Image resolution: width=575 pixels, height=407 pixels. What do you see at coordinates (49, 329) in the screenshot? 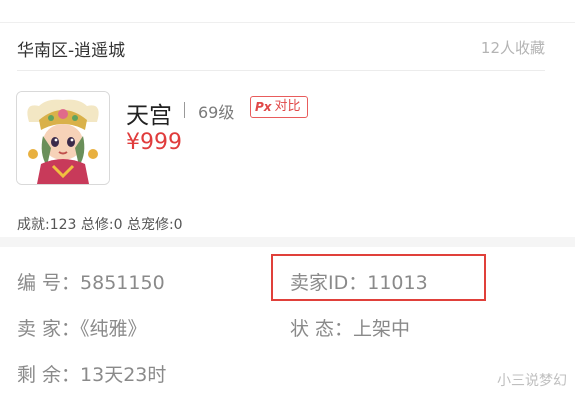
I see `seller-label: 卖 家：` at bounding box center [49, 329].